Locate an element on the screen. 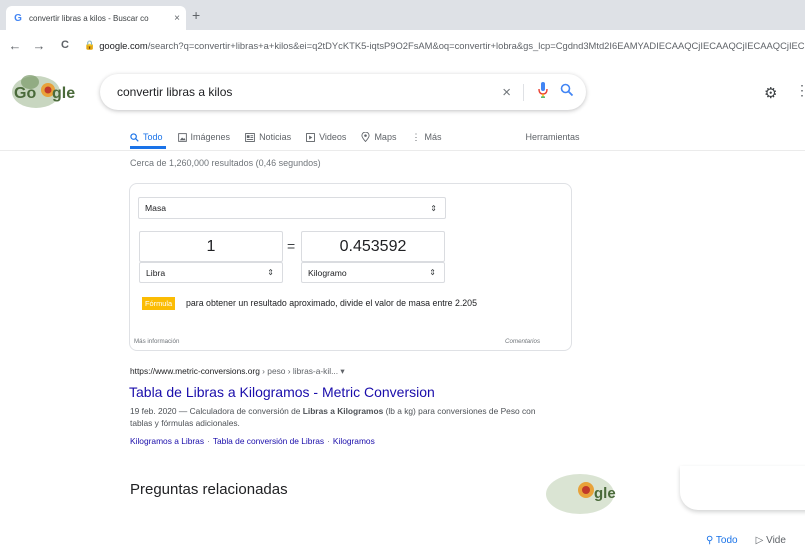  tab-mas: ⋮ Más is located at coordinates (426, 137).